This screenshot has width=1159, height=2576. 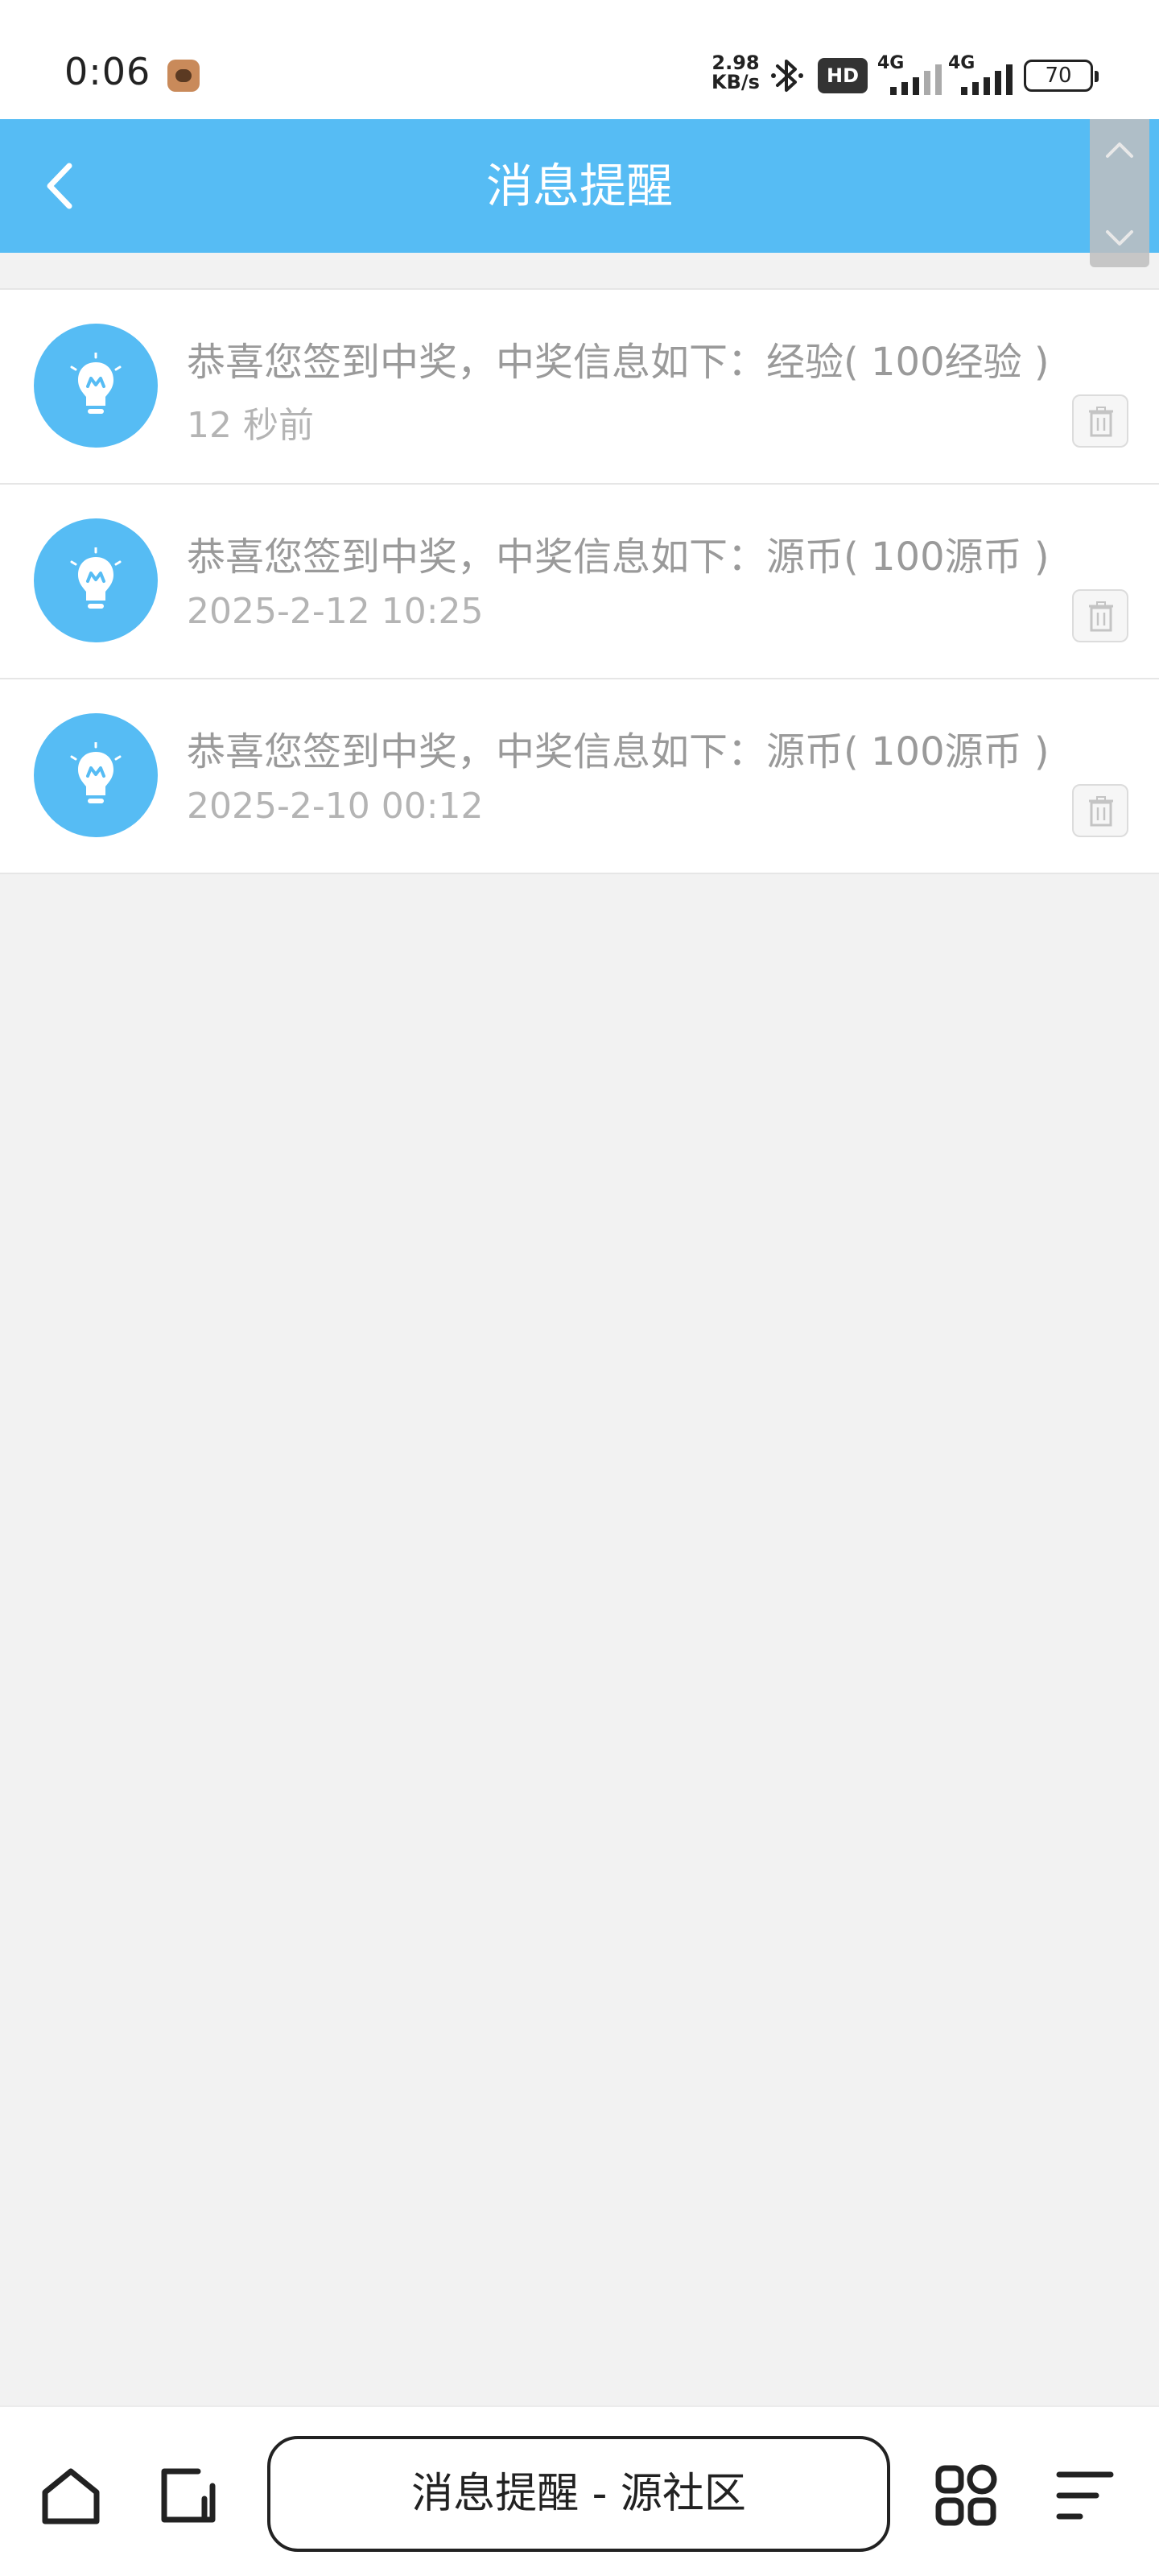 I want to click on message-time: 12 秒前, so click(x=251, y=425).